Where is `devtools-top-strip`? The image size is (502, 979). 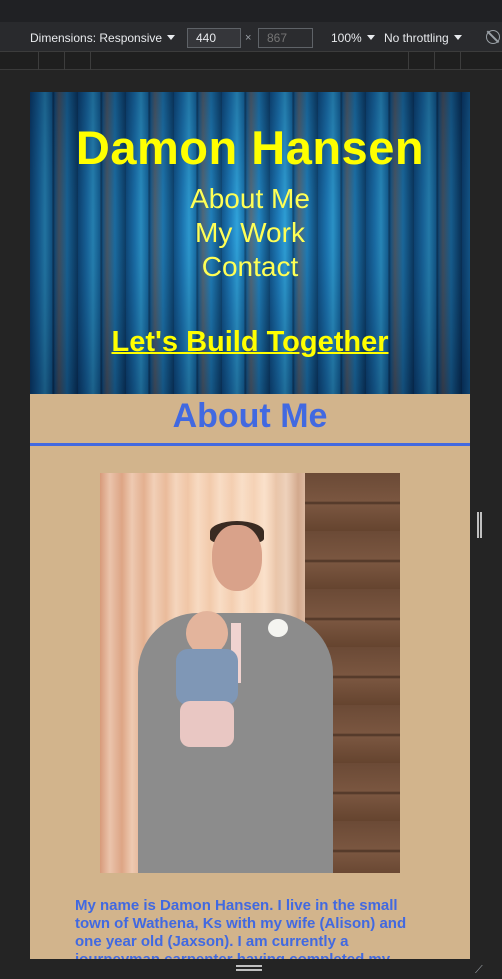
devtools-top-strip is located at coordinates (251, 11).